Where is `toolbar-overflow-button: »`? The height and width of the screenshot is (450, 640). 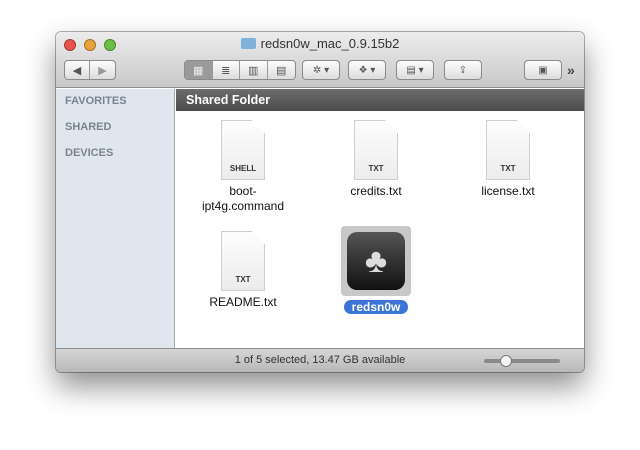
toolbar-overflow-button: » is located at coordinates (571, 70).